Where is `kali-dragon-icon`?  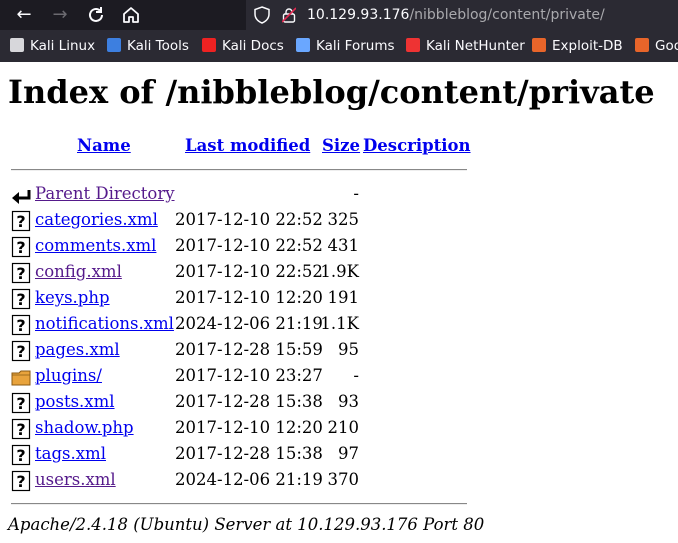 kali-dragon-icon is located at coordinates (17, 45).